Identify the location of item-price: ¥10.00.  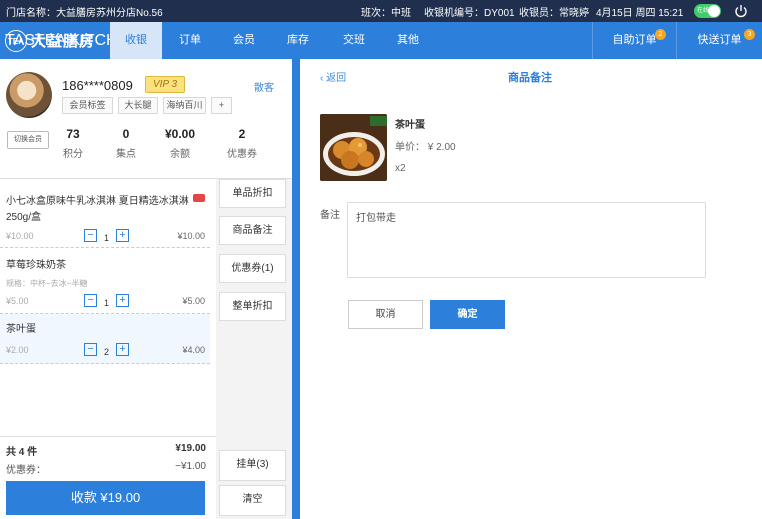
(20, 236).